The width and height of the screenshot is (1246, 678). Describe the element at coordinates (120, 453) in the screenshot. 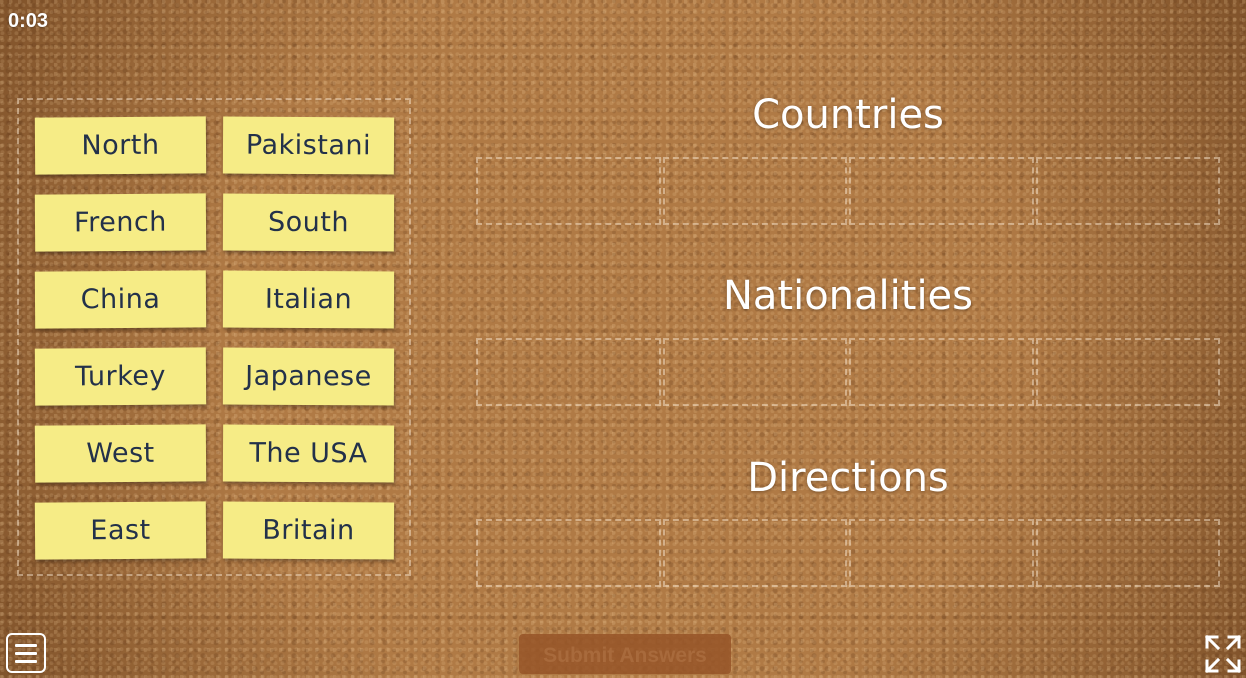

I see `sticky-note: West` at that location.